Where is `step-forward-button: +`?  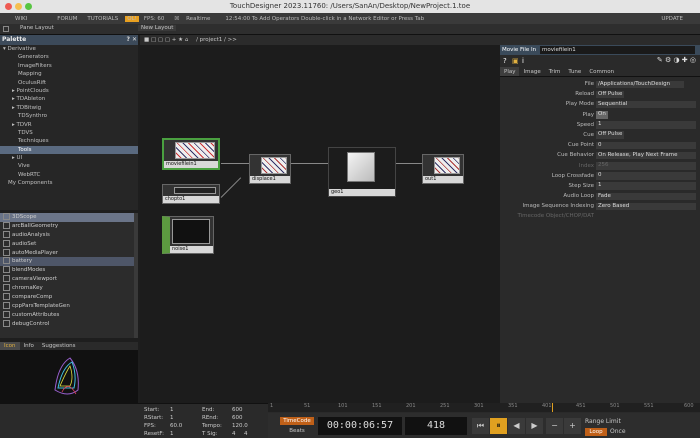
step-forward-button: + is located at coordinates (572, 426).